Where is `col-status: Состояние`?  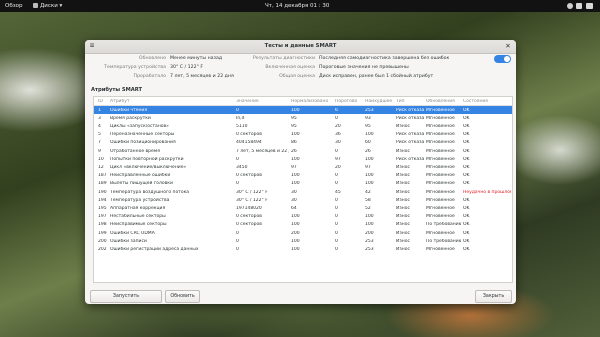 col-status: Состояние is located at coordinates (475, 101).